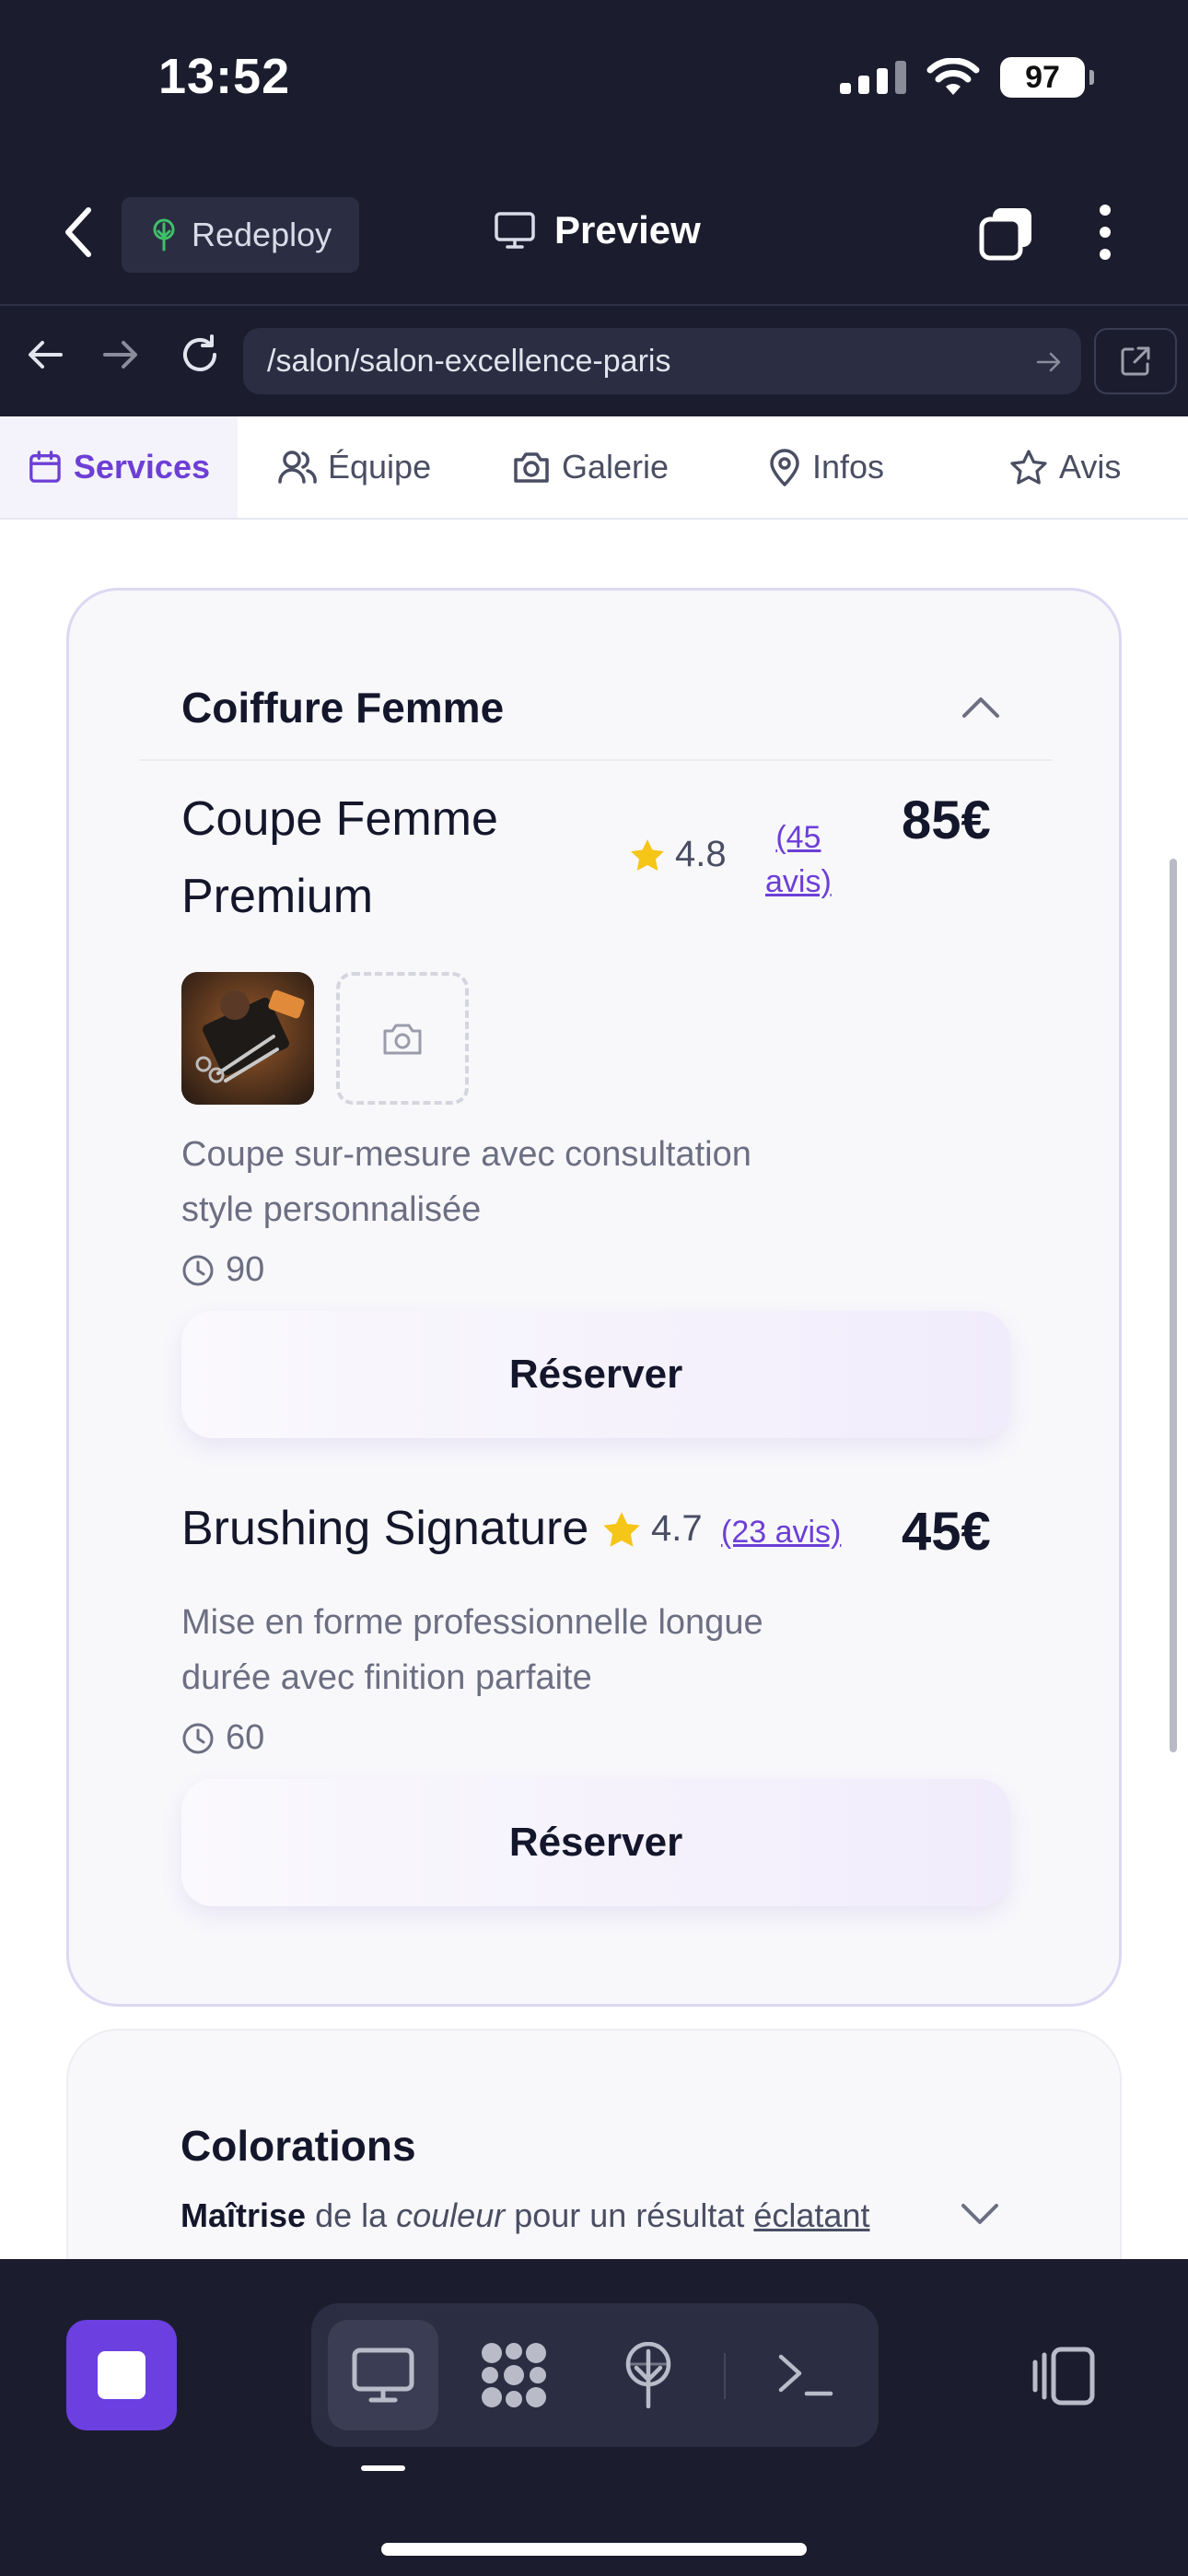 The width and height of the screenshot is (1188, 2576). What do you see at coordinates (141, 467) in the screenshot?
I see `tab-services-label: Services` at bounding box center [141, 467].